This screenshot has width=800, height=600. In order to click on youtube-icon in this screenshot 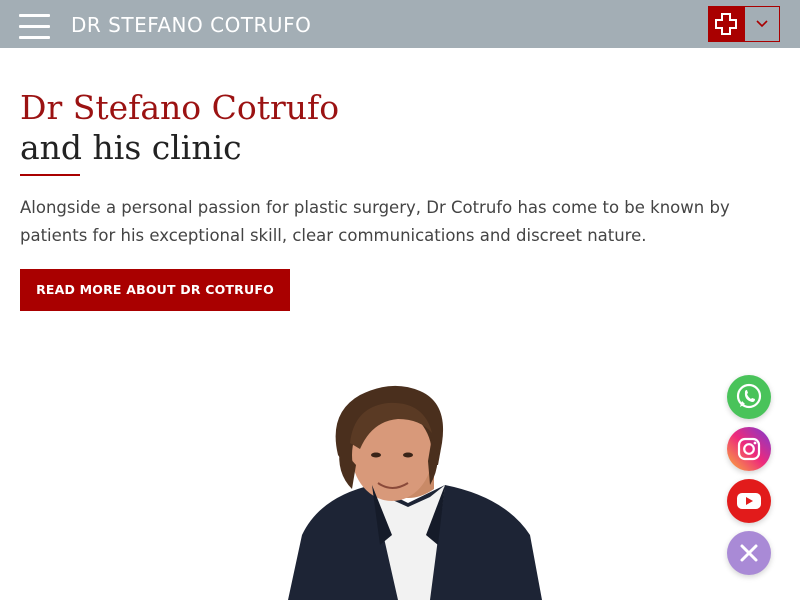, I will do `click(749, 501)`.